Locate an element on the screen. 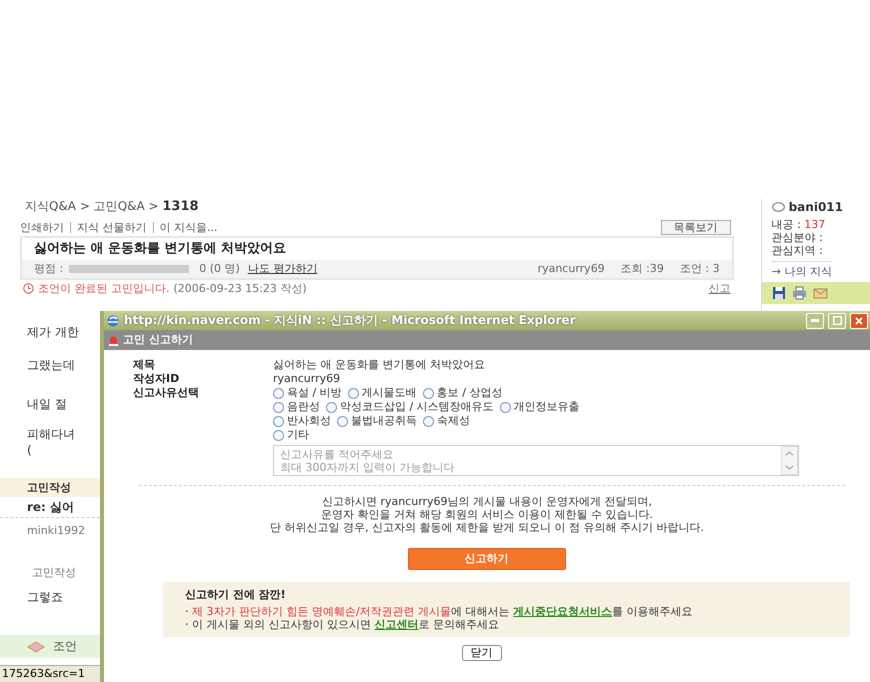 The height and width of the screenshot is (682, 870). close-window-button: 닫기 is located at coordinates (482, 652).